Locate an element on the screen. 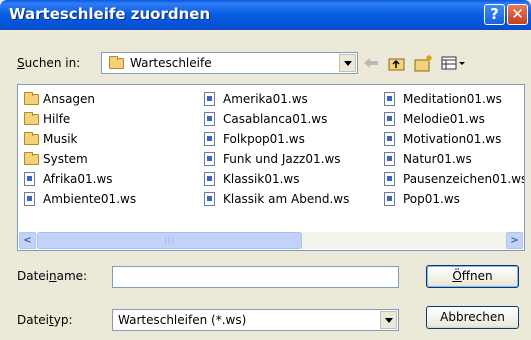 This screenshot has width=531, height=340. list-item: Motivation01.ws is located at coordinates (454, 139).